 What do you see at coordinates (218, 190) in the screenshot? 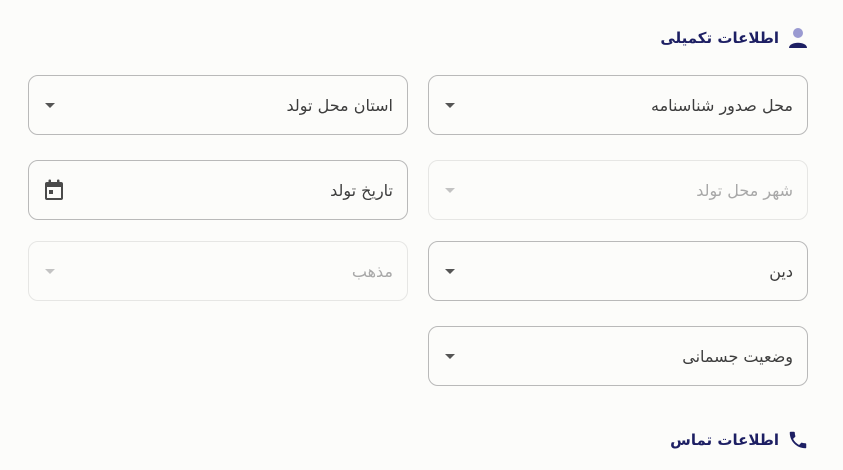
I see `birth-date-field: تاریخ تولد` at bounding box center [218, 190].